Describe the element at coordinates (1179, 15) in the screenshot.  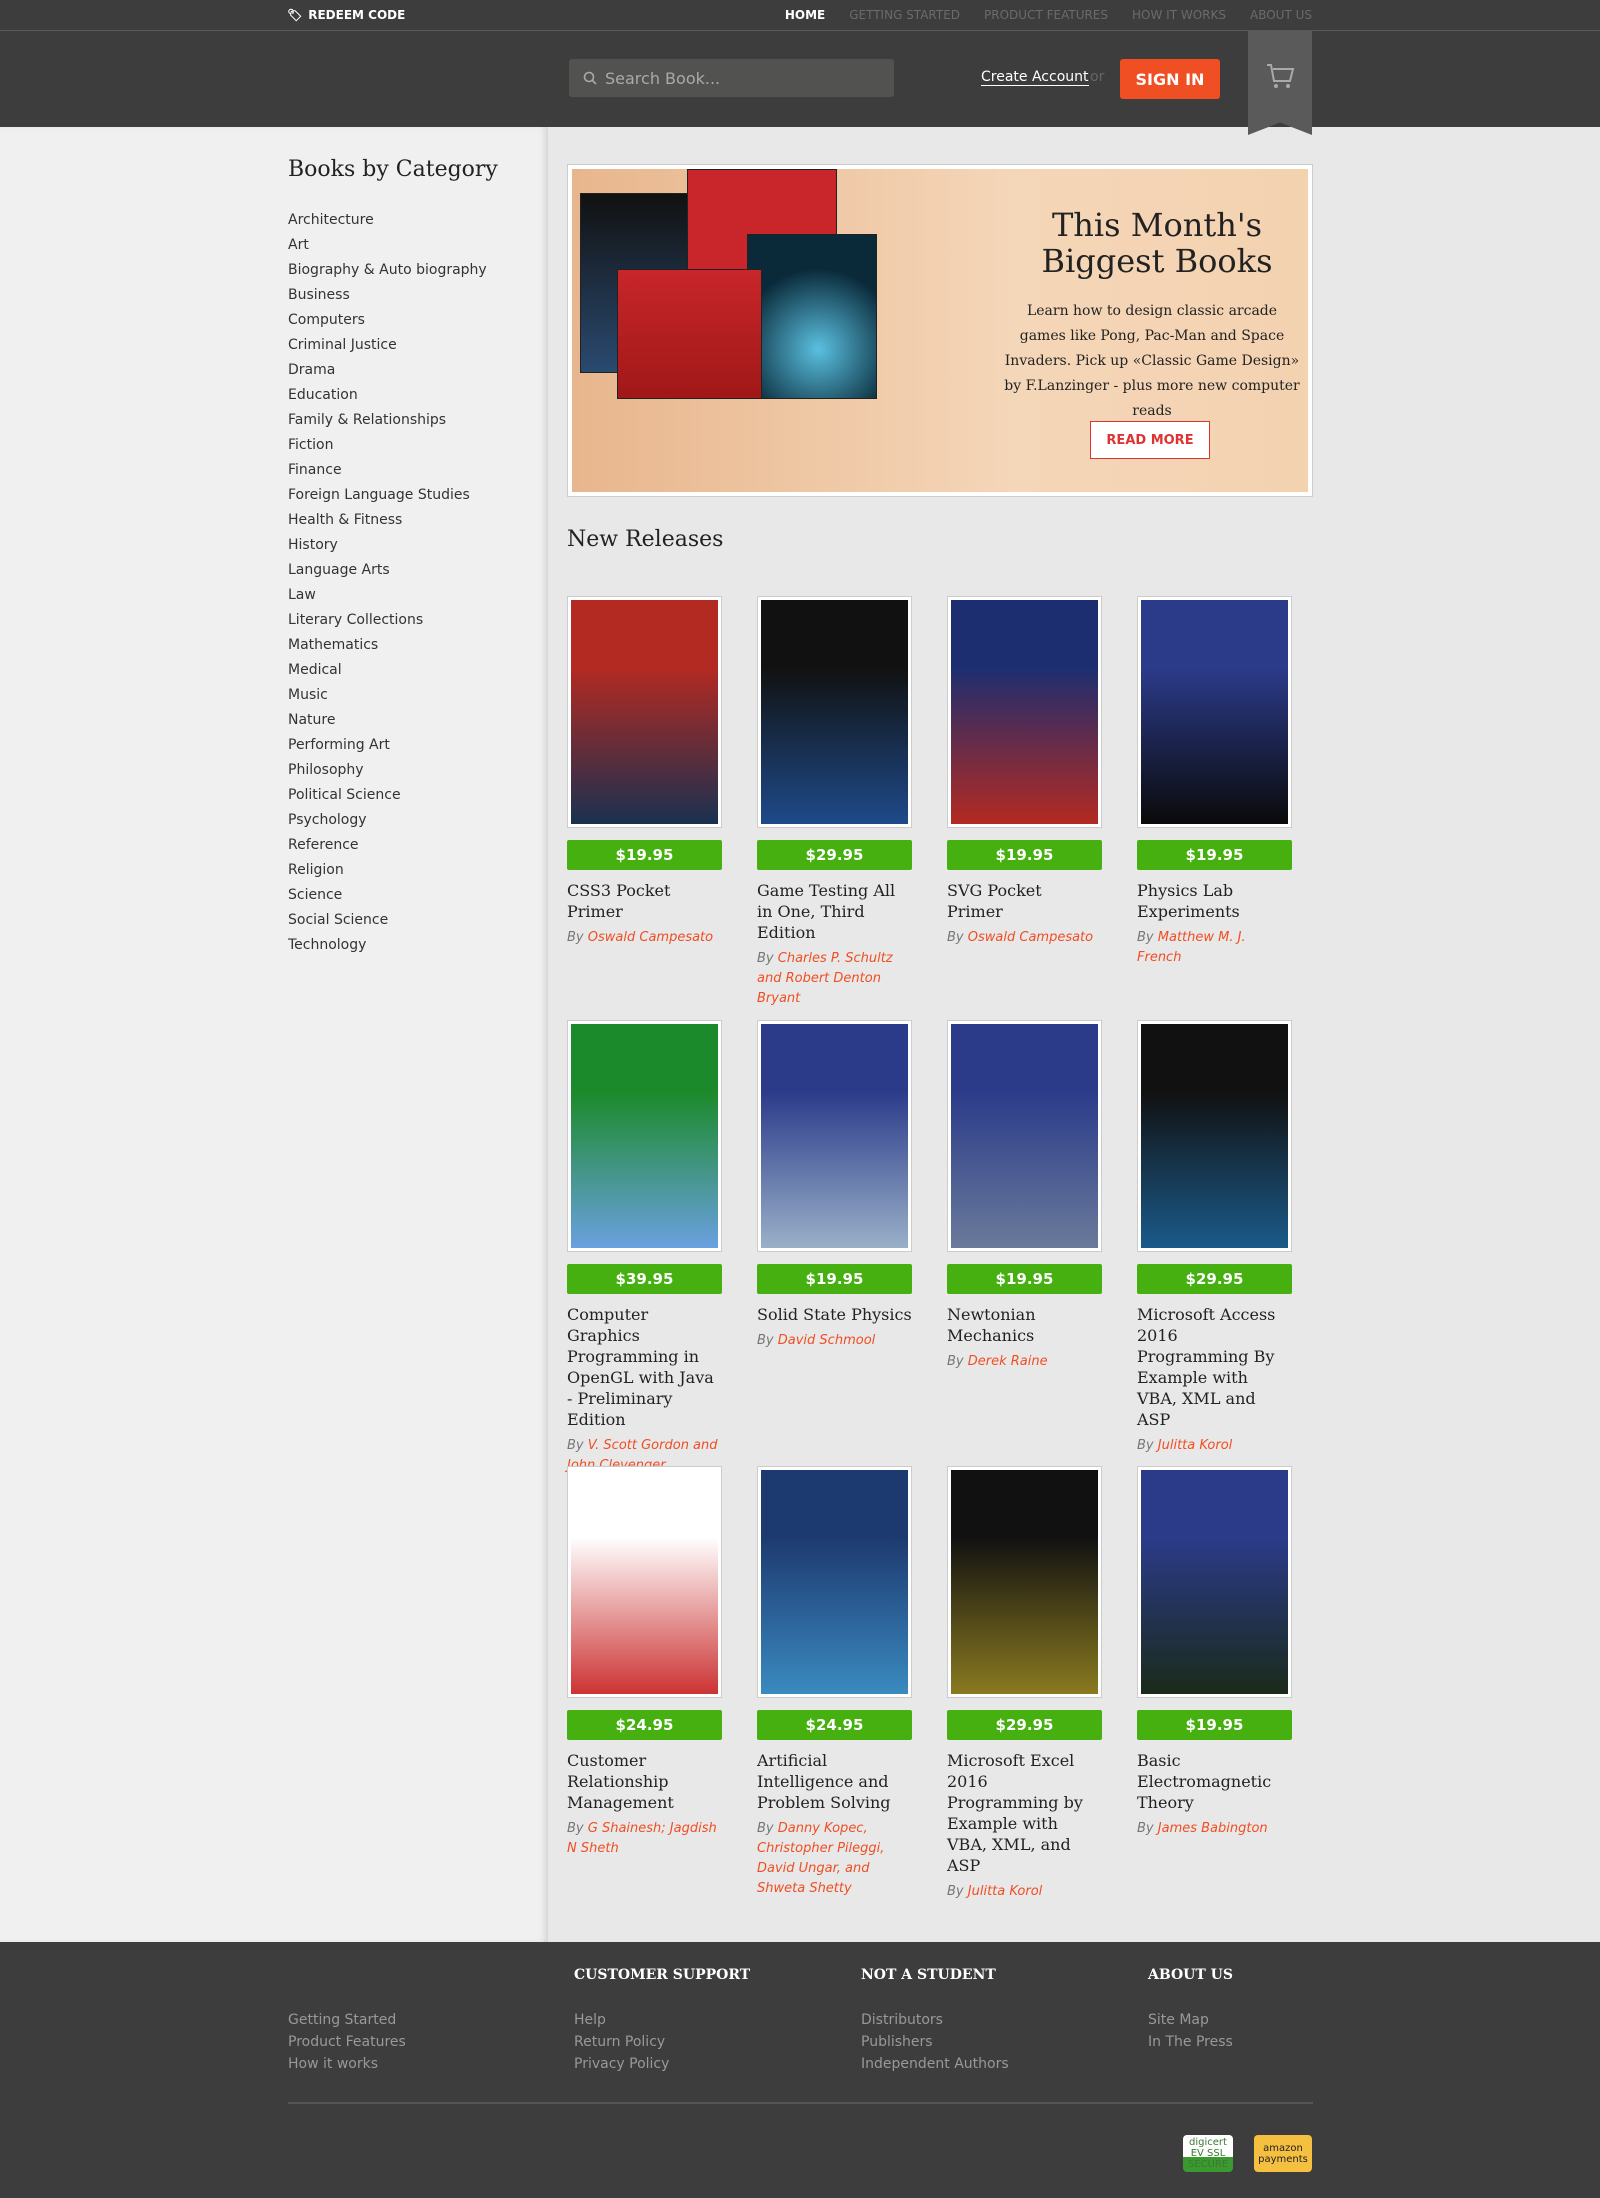
I see `nav-how-it-works: HOW IT WORKS` at that location.